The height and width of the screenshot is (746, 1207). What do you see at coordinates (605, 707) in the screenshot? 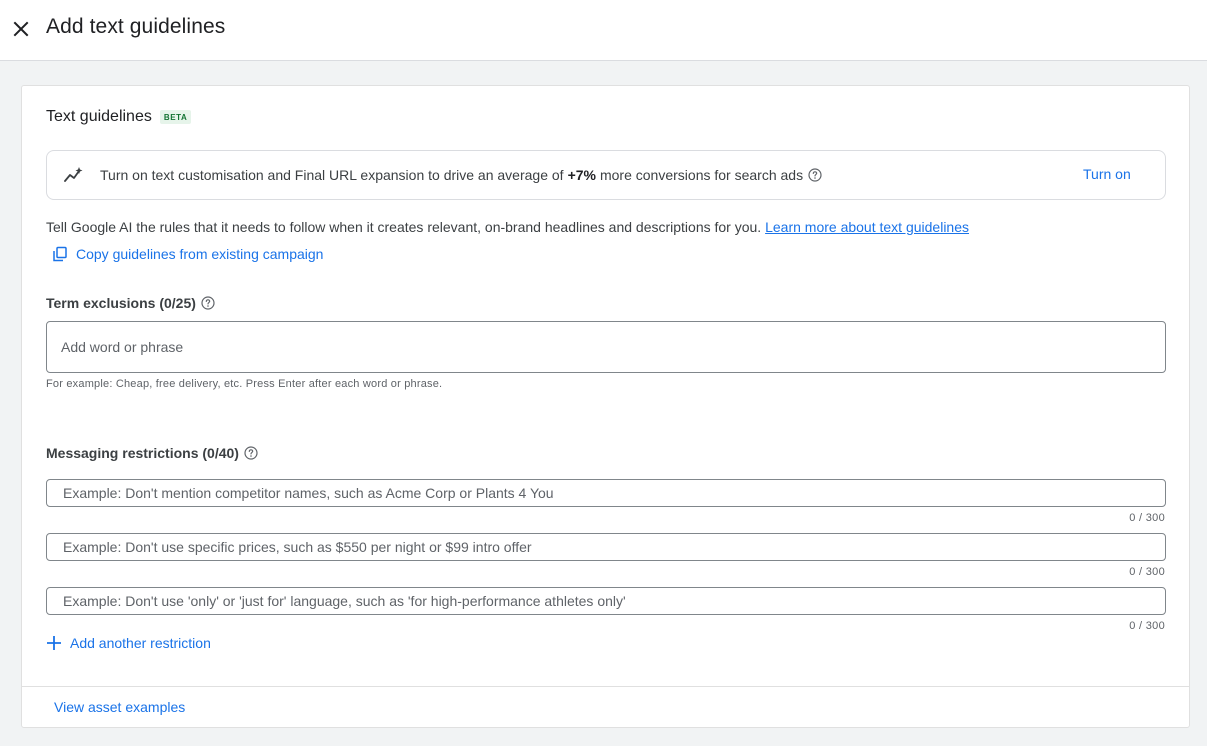
I see `card-footer: View asset examples` at bounding box center [605, 707].